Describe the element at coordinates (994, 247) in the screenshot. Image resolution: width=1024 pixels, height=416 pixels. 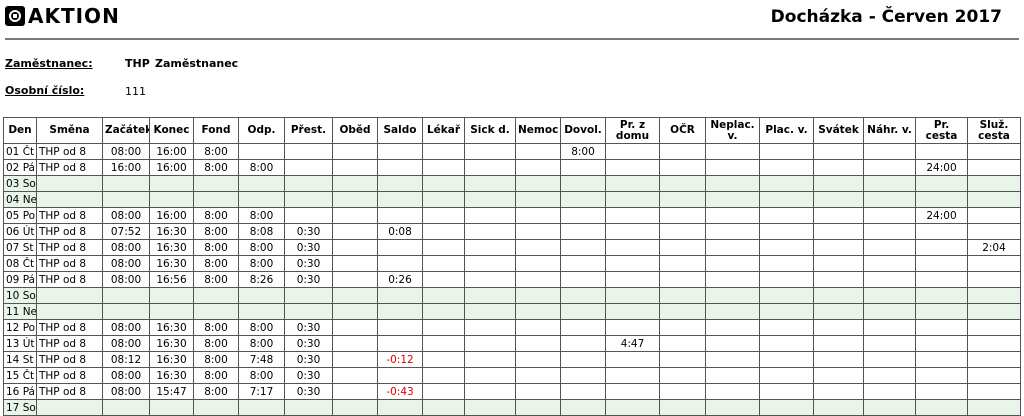
I see `table-cell: 2:04` at that location.